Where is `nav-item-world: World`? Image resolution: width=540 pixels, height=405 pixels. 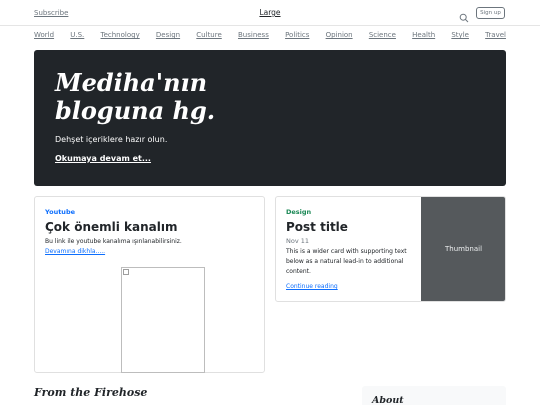 nav-item-world: World is located at coordinates (44, 37).